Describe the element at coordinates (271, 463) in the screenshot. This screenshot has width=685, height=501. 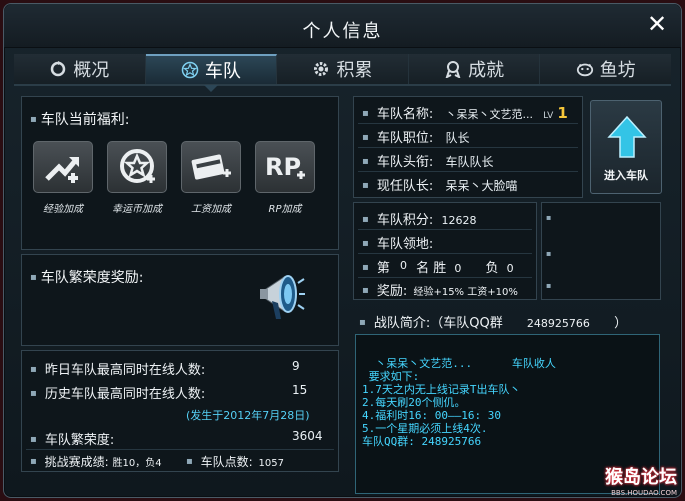
I see `team-points-value: 1057` at that location.